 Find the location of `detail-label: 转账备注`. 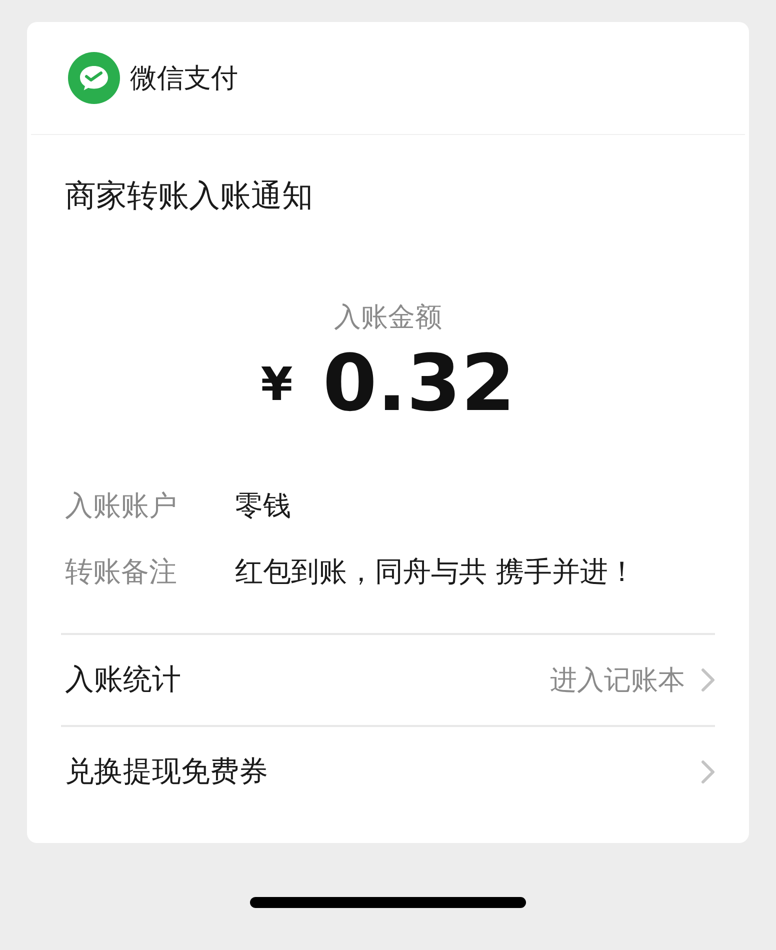

detail-label: 转账备注 is located at coordinates (121, 572).